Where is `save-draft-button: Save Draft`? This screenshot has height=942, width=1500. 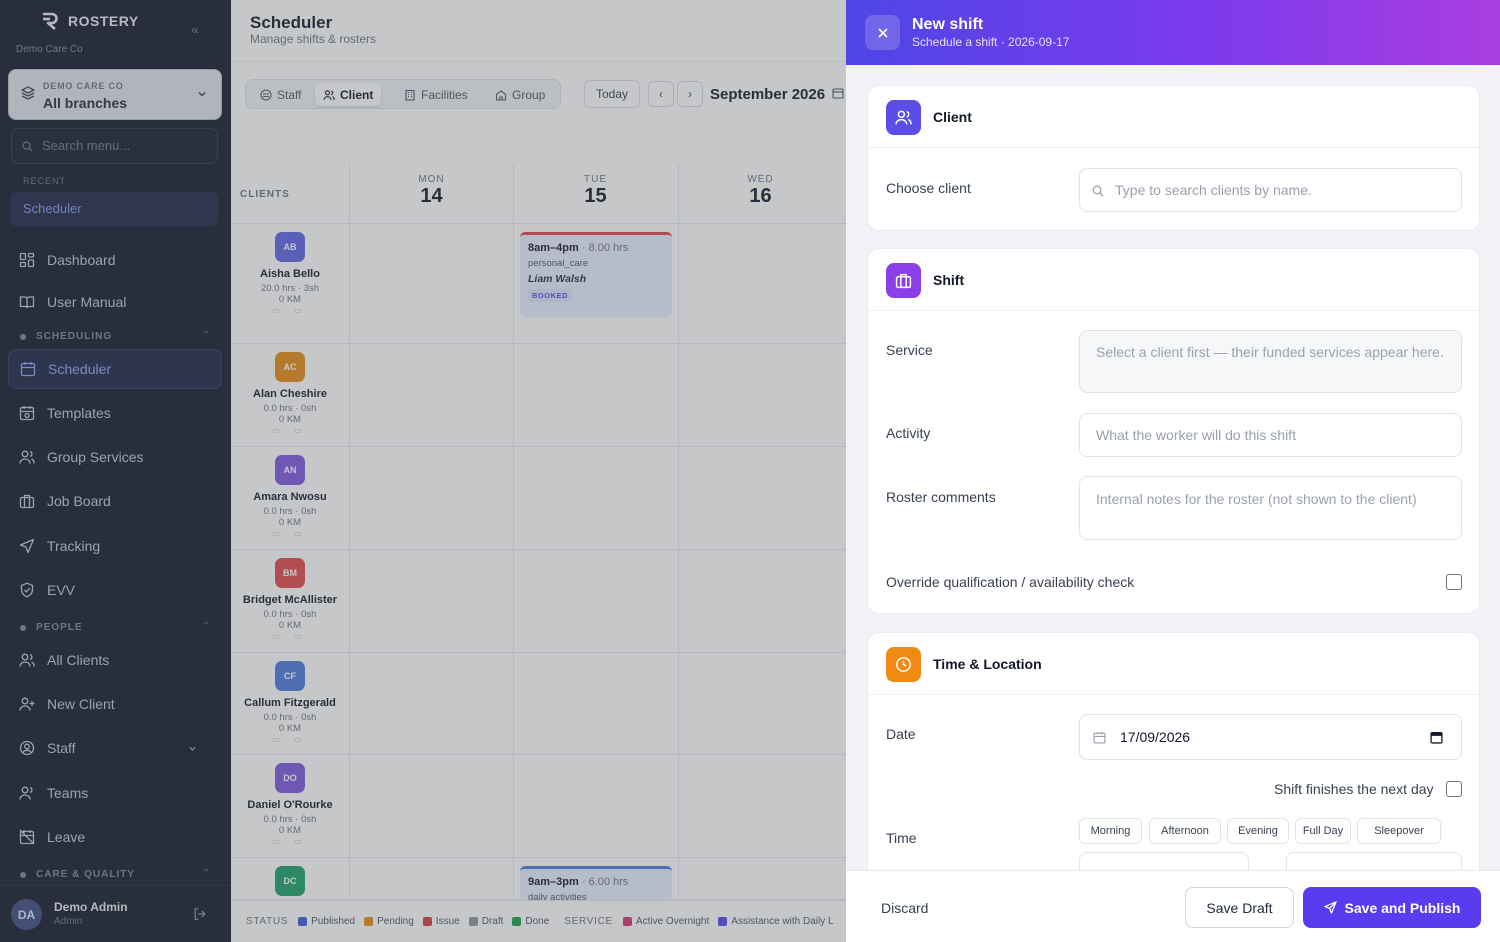 save-draft-button: Save Draft is located at coordinates (1239, 907).